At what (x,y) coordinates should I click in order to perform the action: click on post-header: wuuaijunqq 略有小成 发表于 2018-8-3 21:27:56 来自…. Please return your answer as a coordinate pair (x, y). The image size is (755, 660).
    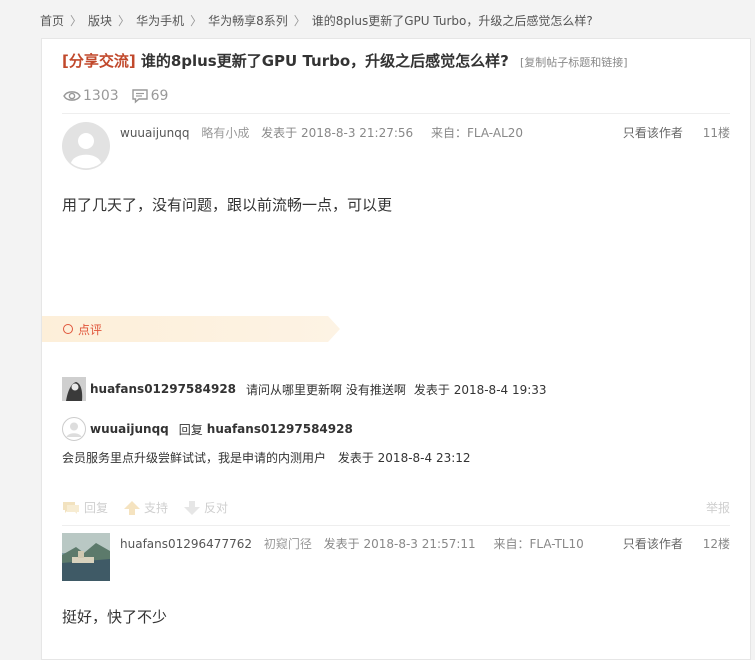
    Looking at the image, I should click on (396, 147).